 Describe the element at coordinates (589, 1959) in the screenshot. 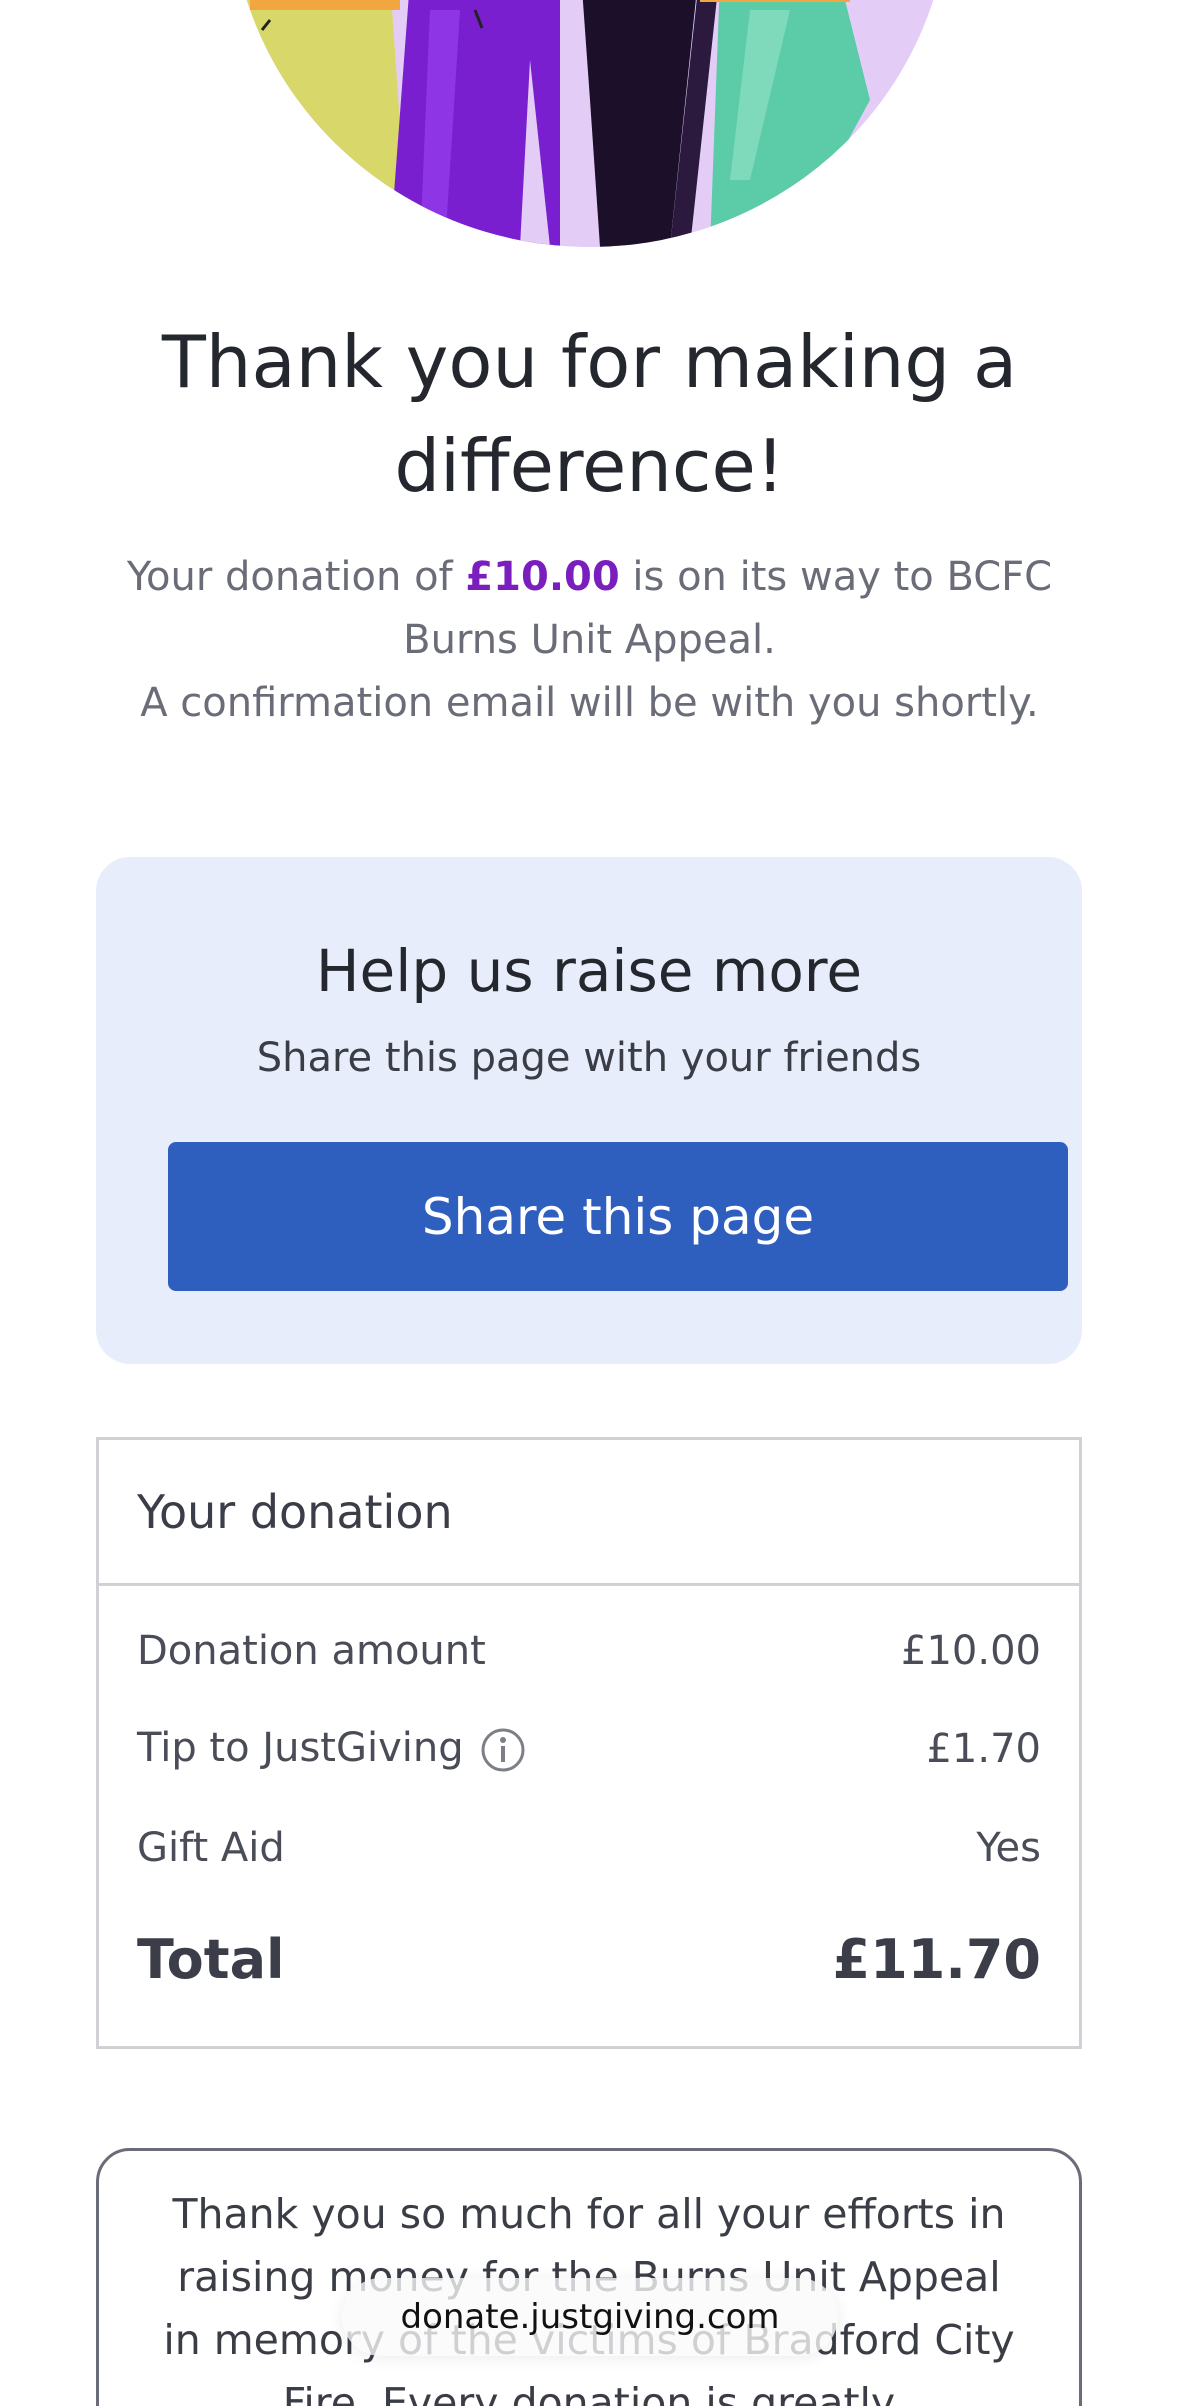

I see `total-row: Total £11.70` at that location.